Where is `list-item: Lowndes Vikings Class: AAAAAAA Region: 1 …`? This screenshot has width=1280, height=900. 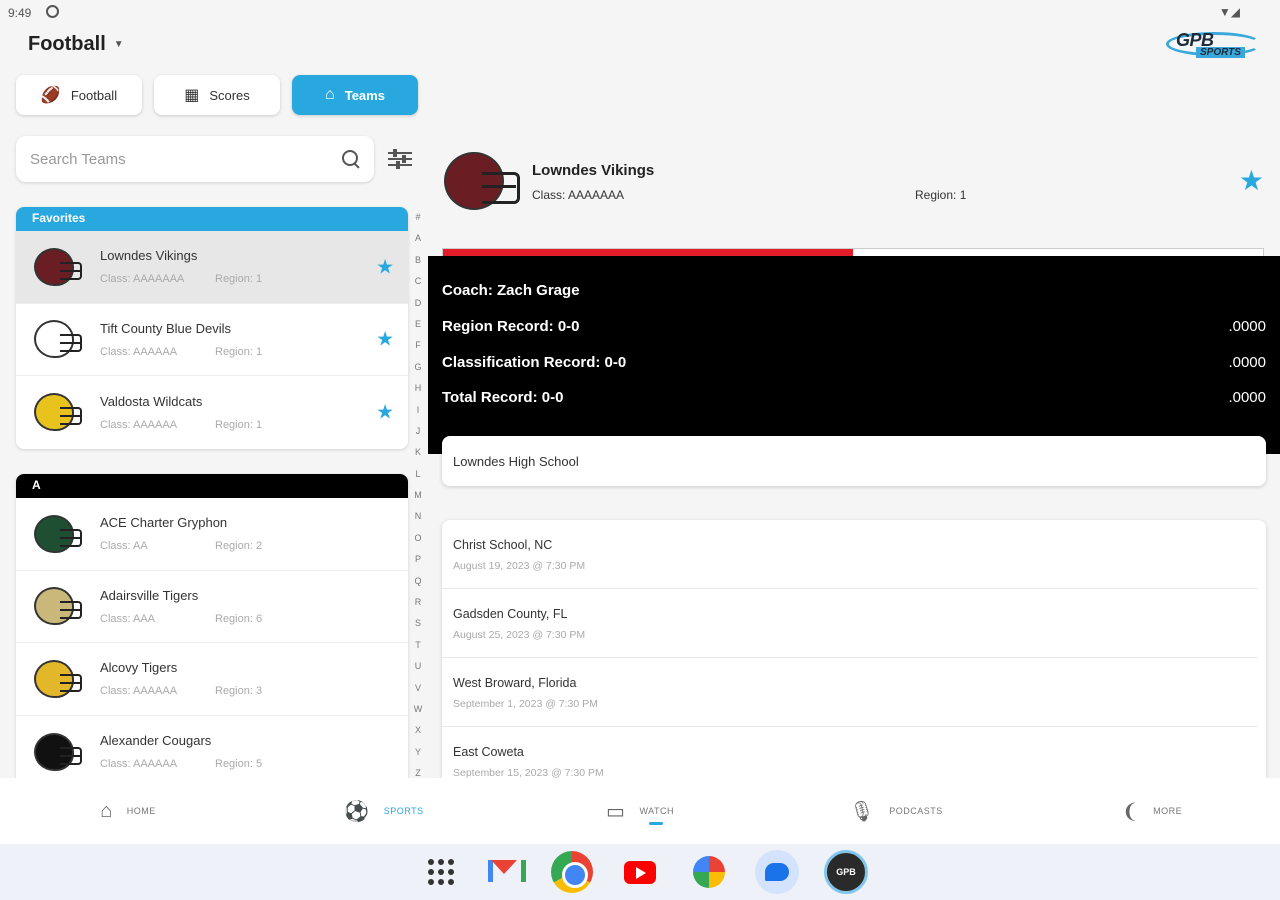
list-item: Lowndes Vikings Class: AAAAAAA Region: 1 … is located at coordinates (212, 267).